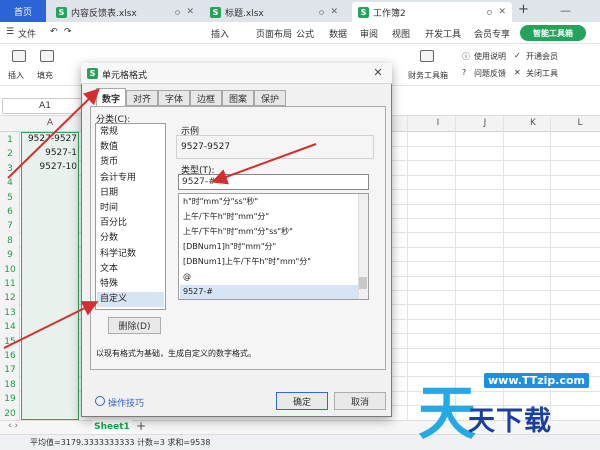 The height and width of the screenshot is (450, 600). I want to click on menu-review: 审阅, so click(369, 33).